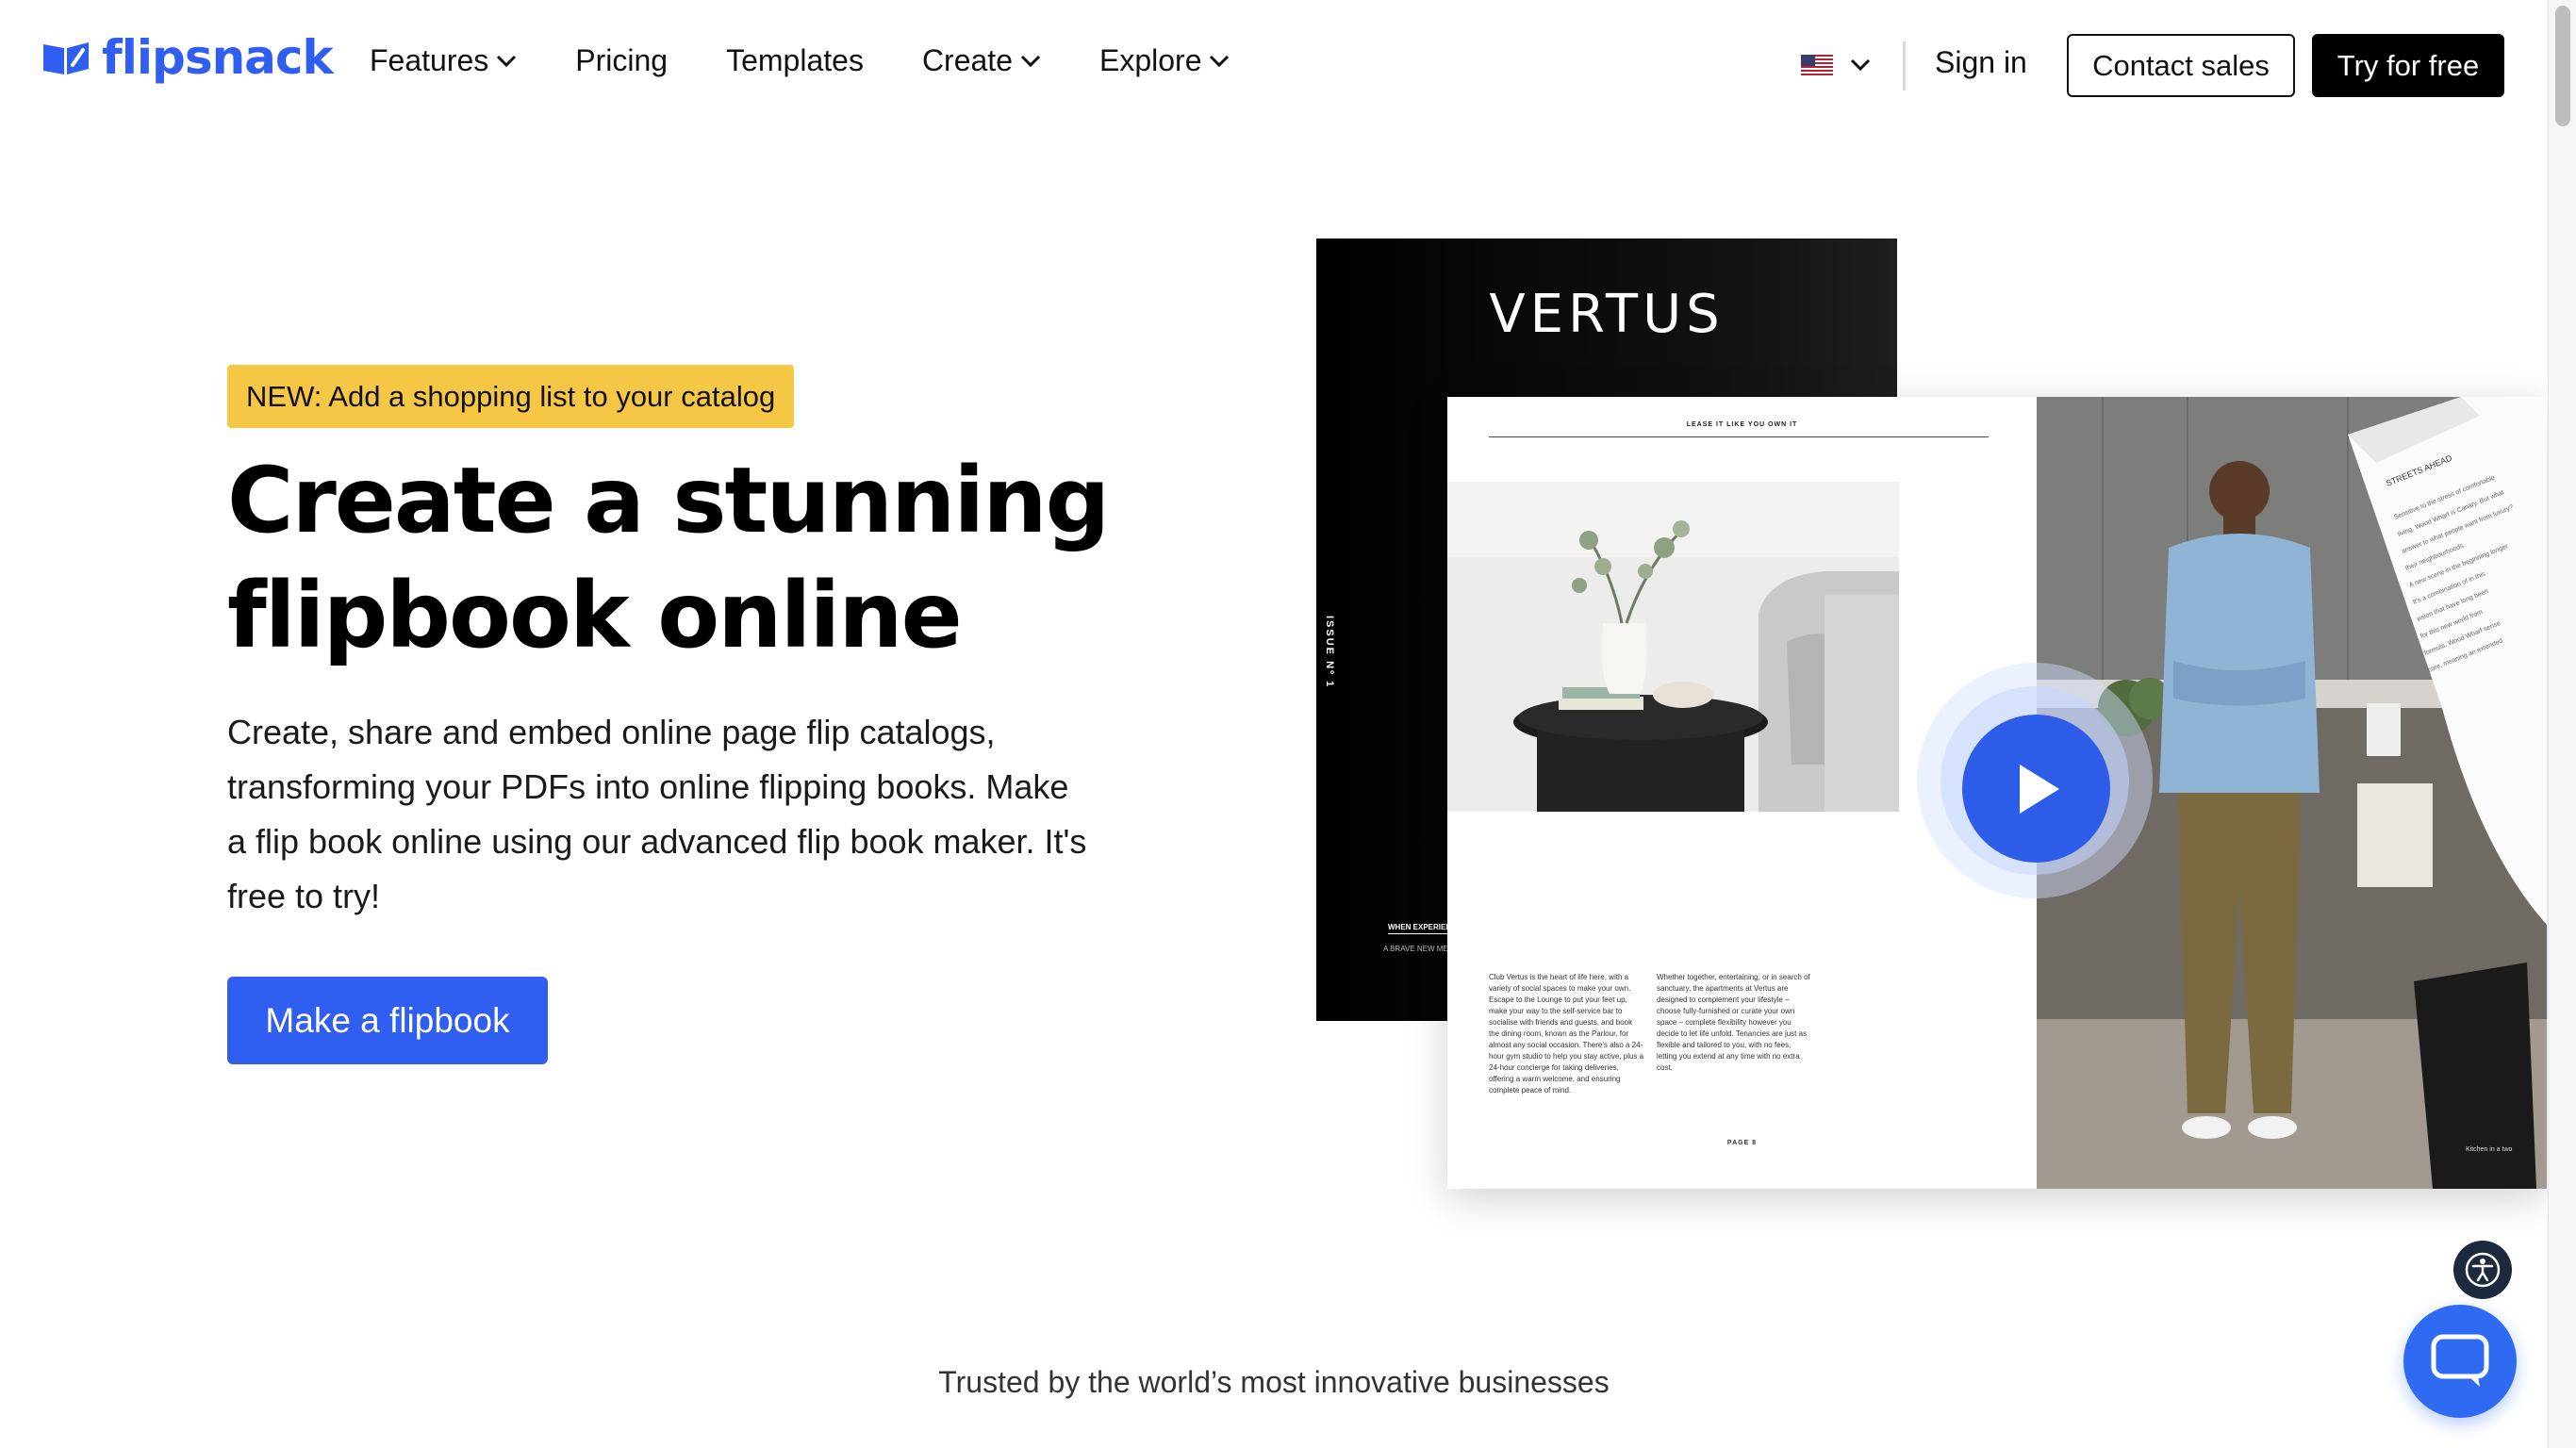 The height and width of the screenshot is (1448, 2576). I want to click on nav-label: Pricing, so click(622, 60).